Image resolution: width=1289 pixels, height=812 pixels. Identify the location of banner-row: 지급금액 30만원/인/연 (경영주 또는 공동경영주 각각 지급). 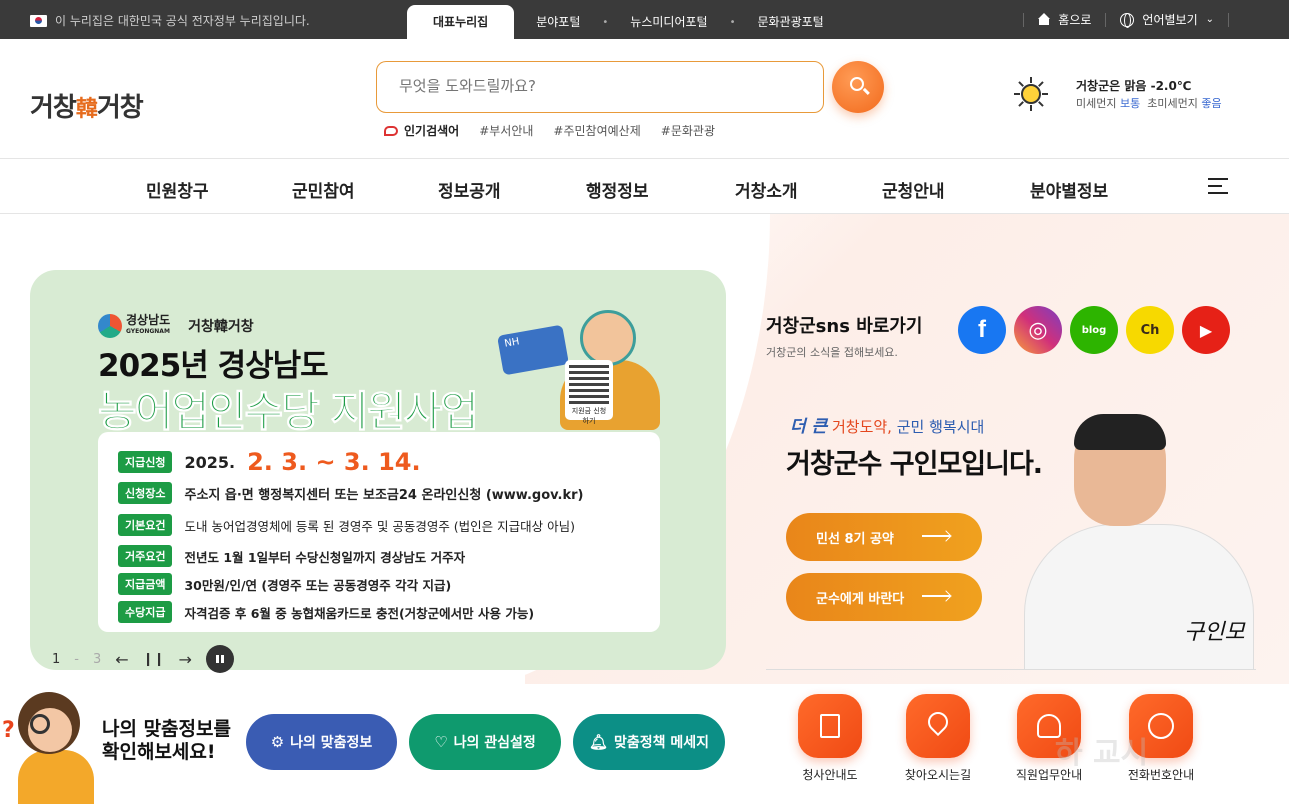
(284, 584).